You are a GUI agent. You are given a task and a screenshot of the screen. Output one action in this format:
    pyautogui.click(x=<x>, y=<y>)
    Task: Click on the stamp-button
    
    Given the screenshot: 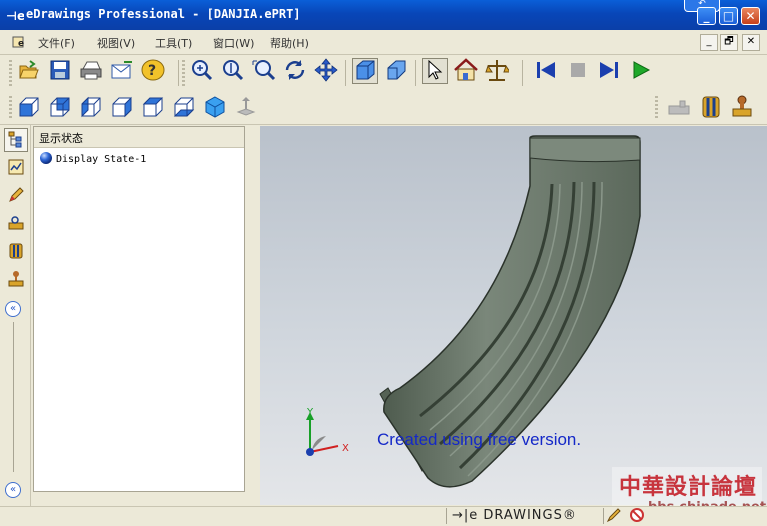 What is the action you would take?
    pyautogui.click(x=742, y=108)
    